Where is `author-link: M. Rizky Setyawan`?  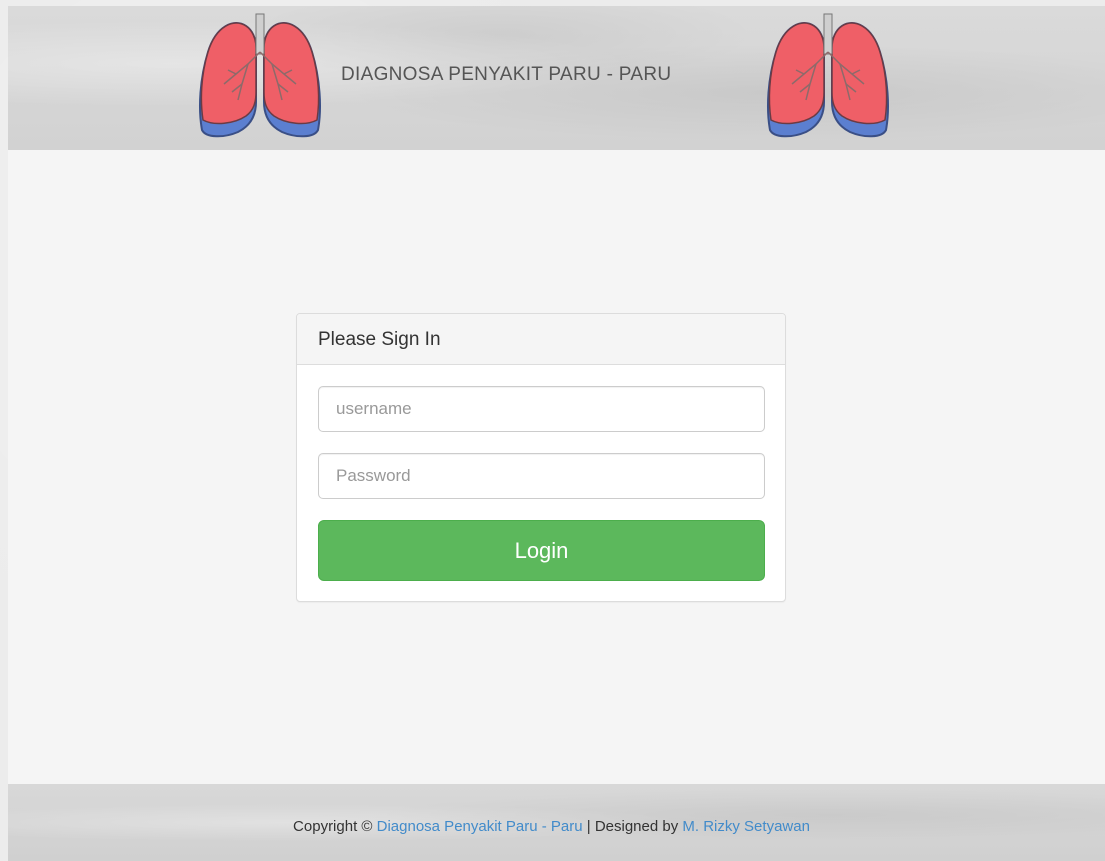
author-link: M. Rizky Setyawan is located at coordinates (746, 826).